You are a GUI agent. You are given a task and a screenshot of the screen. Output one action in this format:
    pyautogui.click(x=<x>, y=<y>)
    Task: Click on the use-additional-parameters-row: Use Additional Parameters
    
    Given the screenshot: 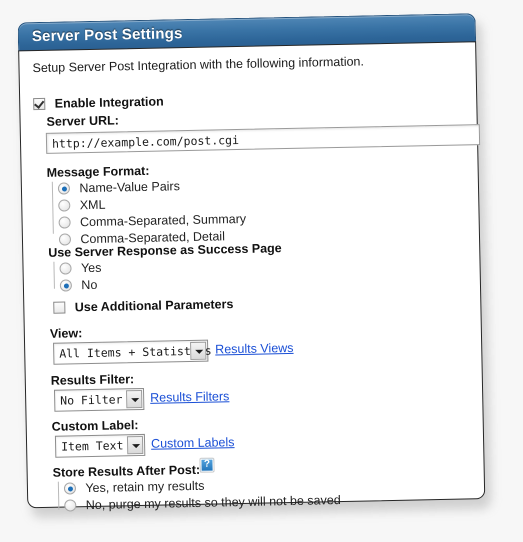 What is the action you would take?
    pyautogui.click(x=143, y=306)
    